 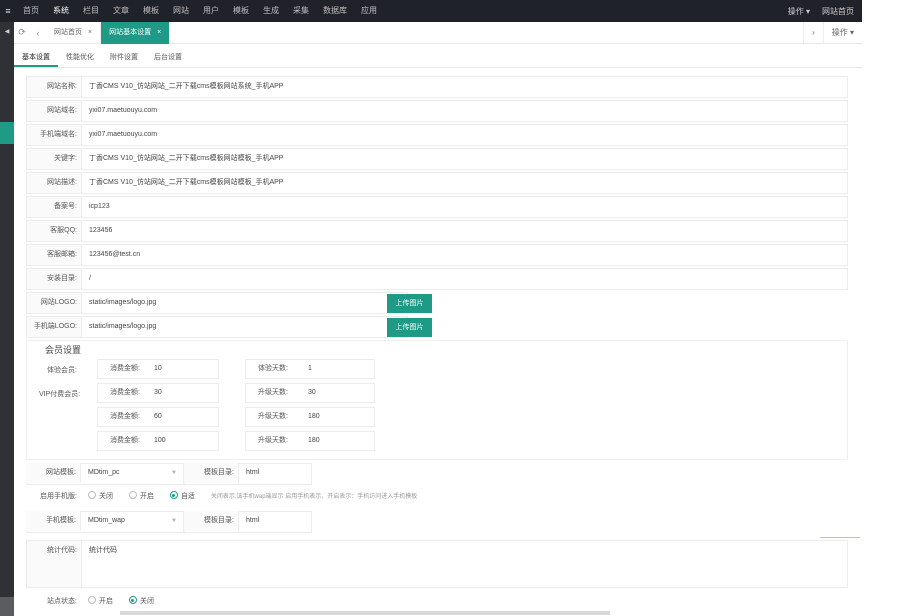 I want to click on top-nav-item: 生成, so click(x=271, y=11).